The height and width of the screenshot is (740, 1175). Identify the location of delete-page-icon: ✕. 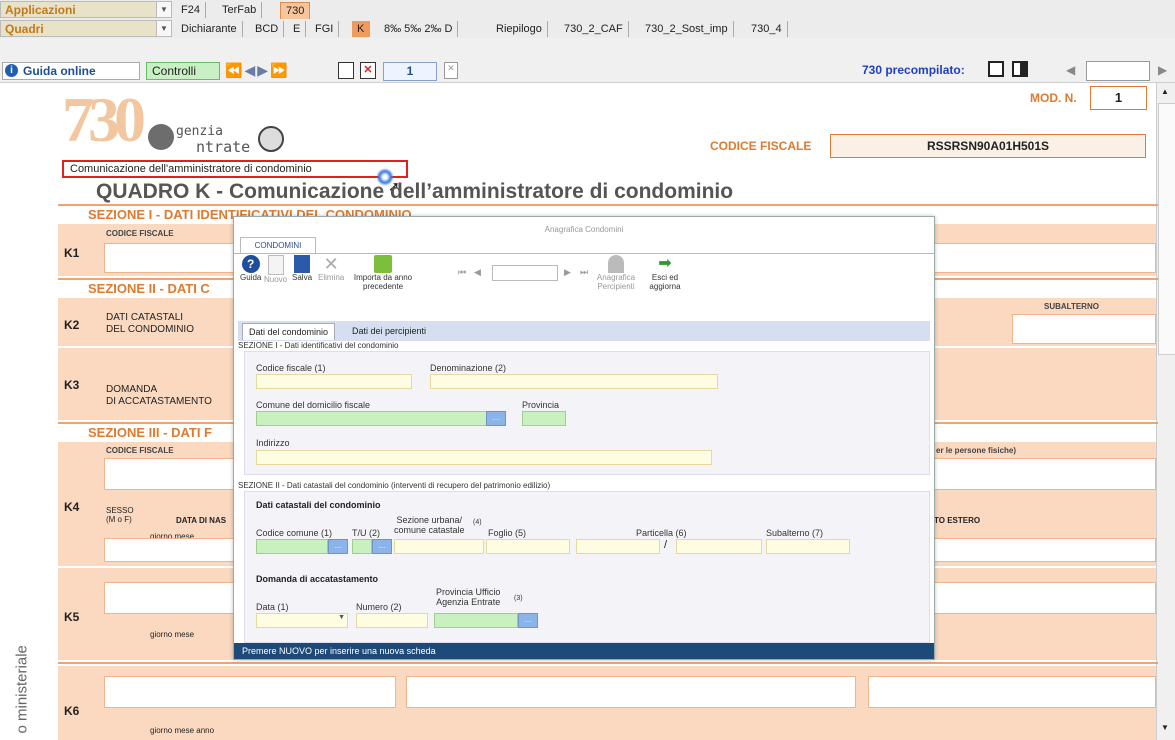
(368, 70).